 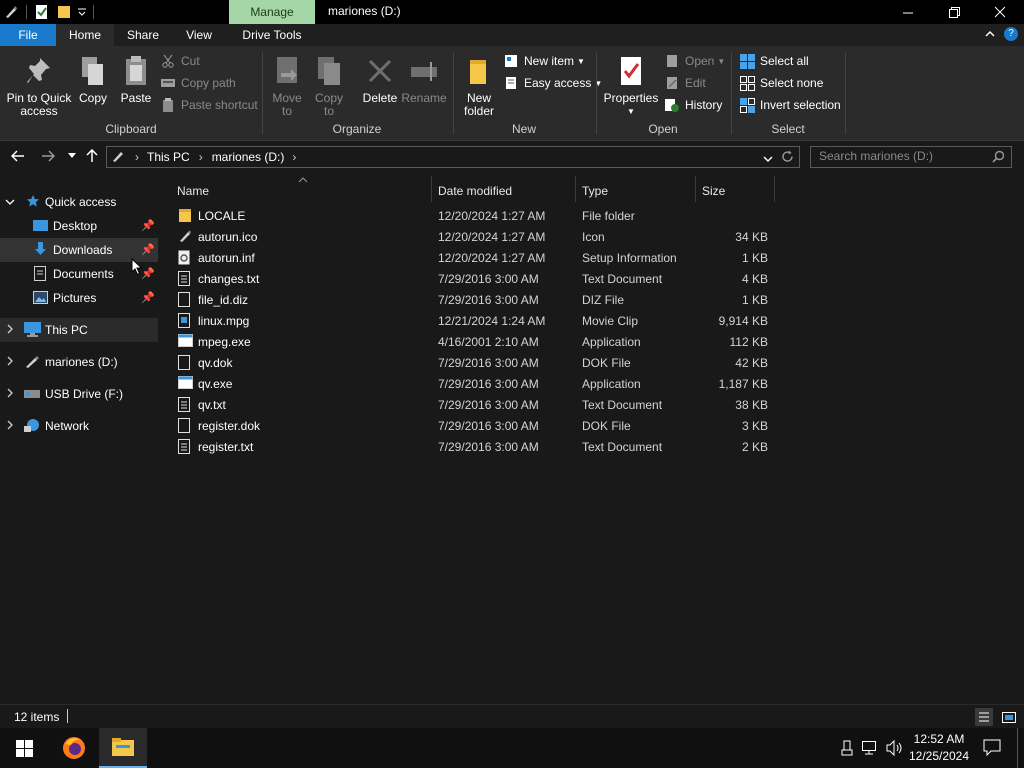 What do you see at coordinates (992, 749) in the screenshot?
I see `notifications-tray-icon` at bounding box center [992, 749].